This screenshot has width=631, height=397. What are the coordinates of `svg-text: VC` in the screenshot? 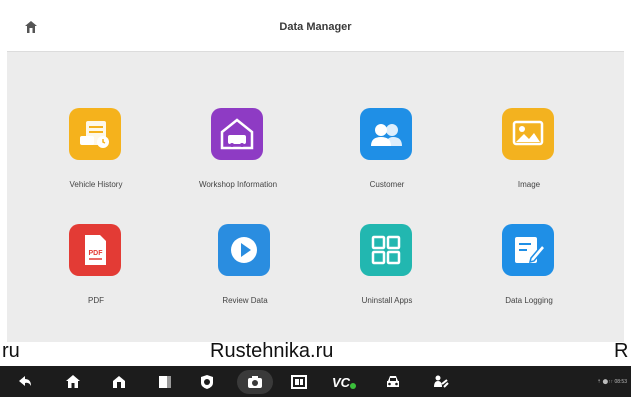 It's located at (341, 382).